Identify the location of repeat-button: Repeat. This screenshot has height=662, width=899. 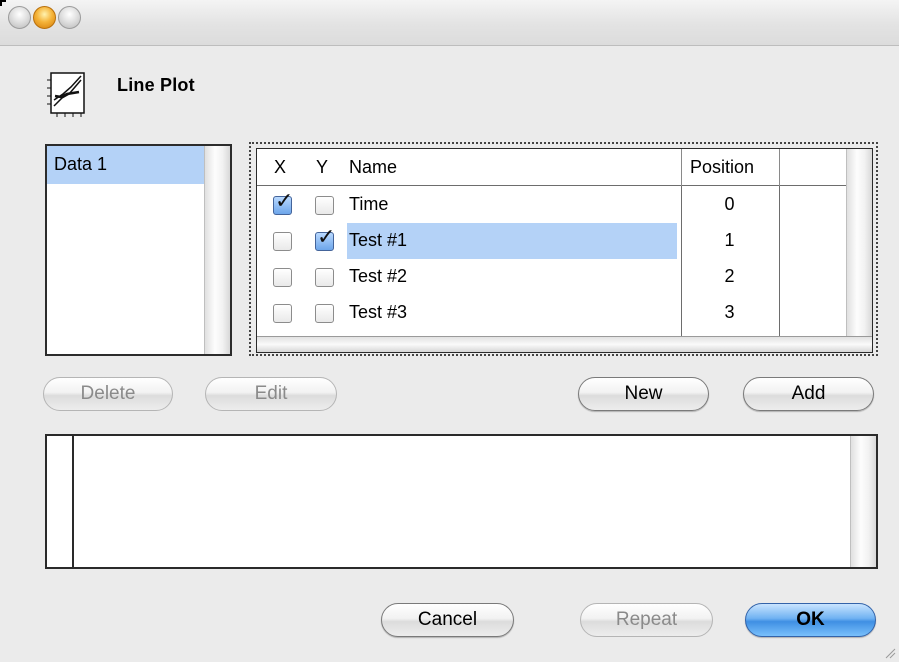
(646, 620).